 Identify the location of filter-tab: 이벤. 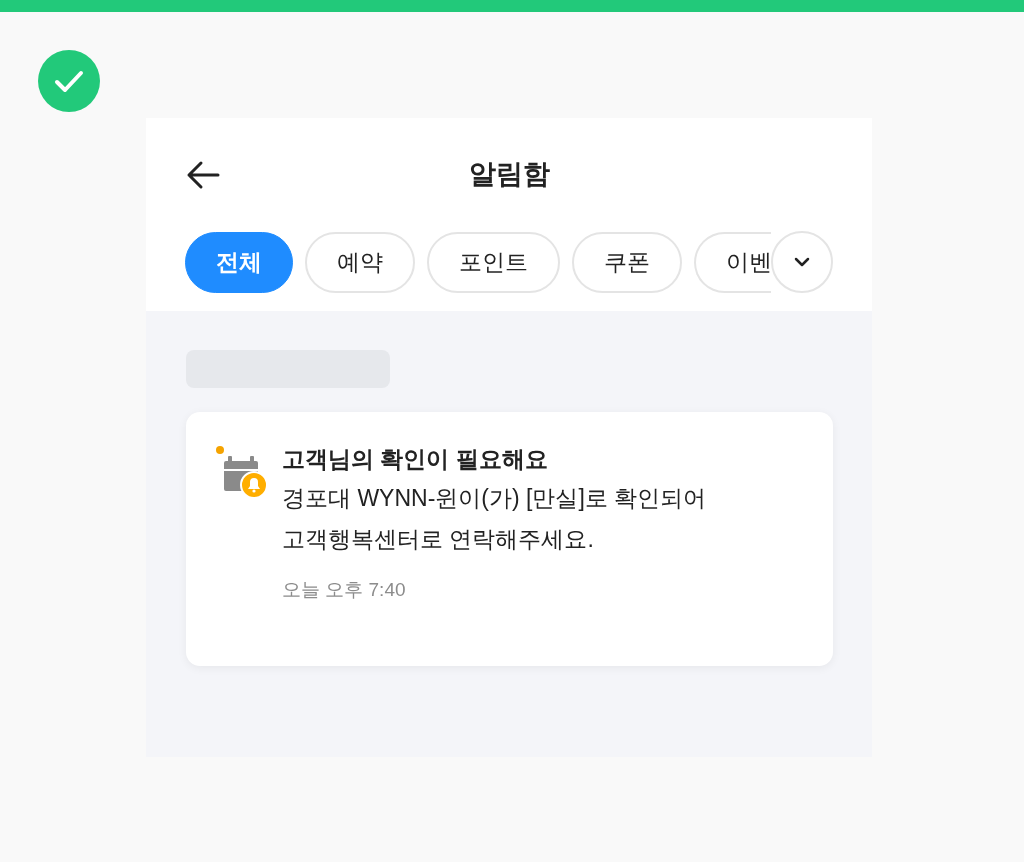
(732, 262).